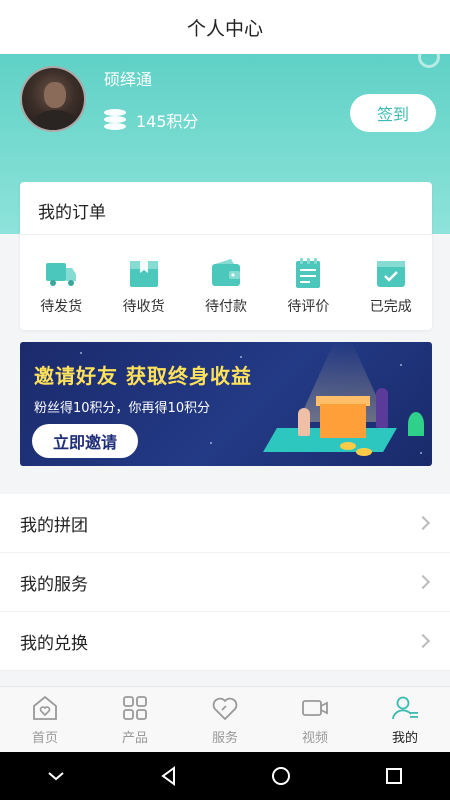  What do you see at coordinates (122, 408) in the screenshot?
I see `banner-subtitle: 粉丝得10积分，你再得10积分` at bounding box center [122, 408].